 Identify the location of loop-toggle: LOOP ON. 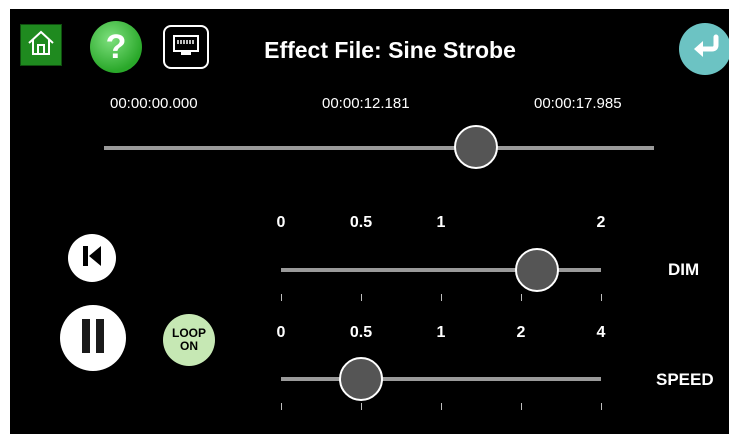
(189, 340).